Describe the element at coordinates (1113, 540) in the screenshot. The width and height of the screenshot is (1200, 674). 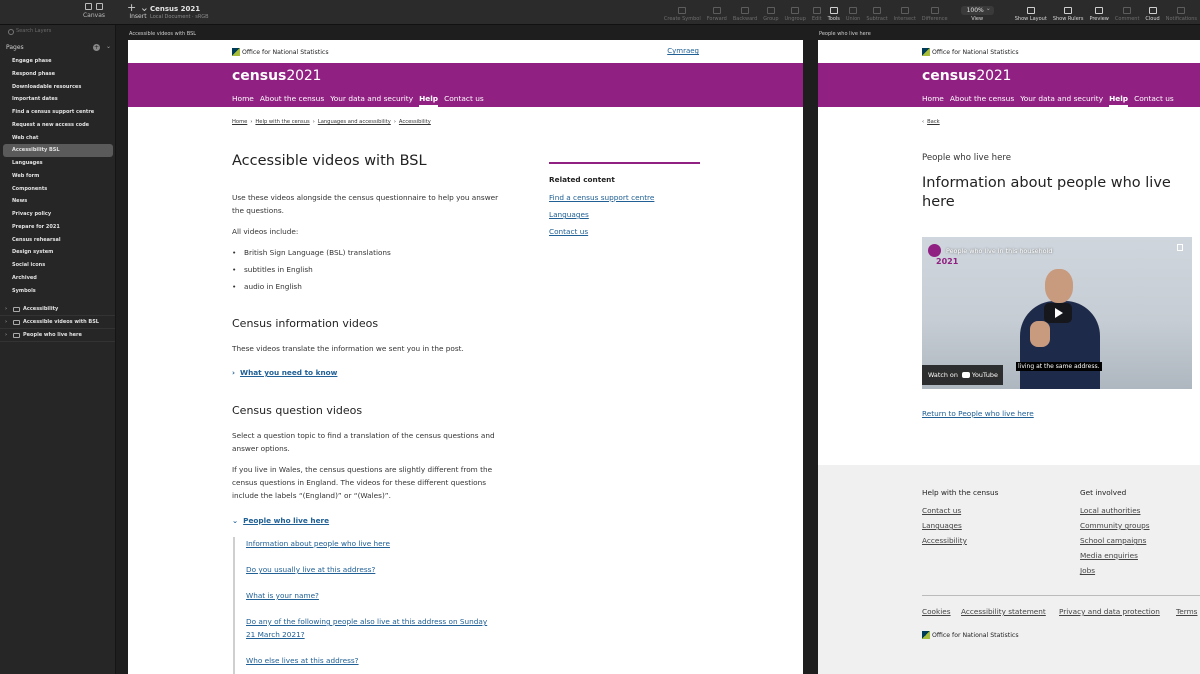
I see `footer-link: School campaigns` at that location.